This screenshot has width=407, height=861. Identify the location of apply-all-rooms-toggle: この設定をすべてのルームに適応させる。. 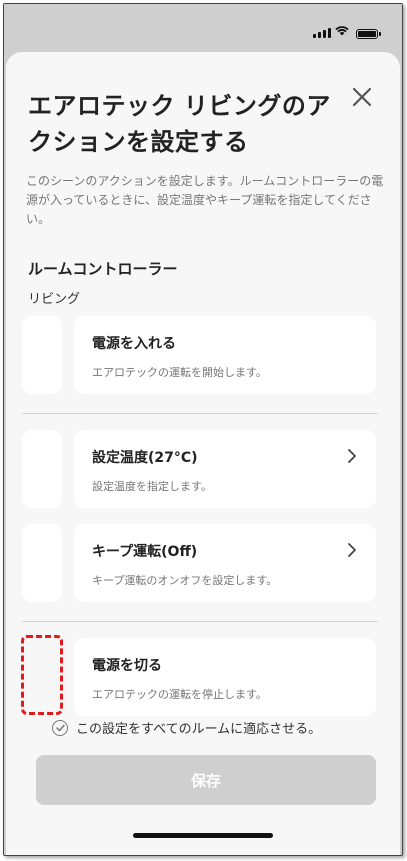
(186, 727).